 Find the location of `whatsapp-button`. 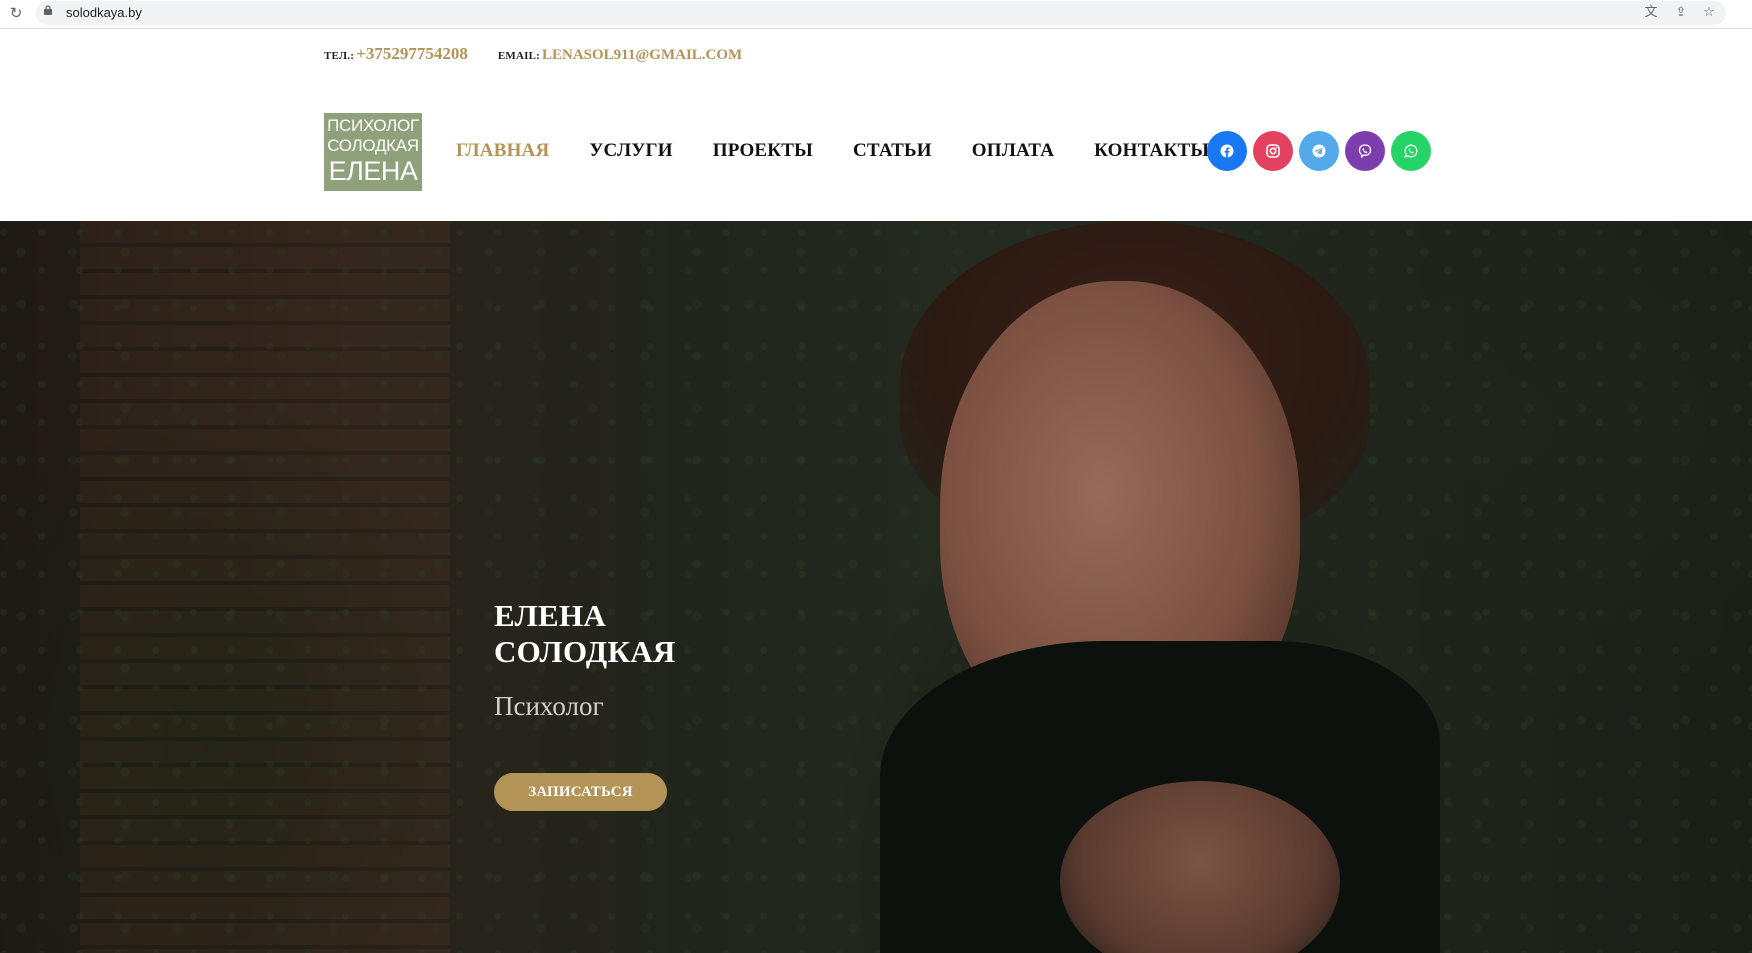

whatsapp-button is located at coordinates (1411, 151).